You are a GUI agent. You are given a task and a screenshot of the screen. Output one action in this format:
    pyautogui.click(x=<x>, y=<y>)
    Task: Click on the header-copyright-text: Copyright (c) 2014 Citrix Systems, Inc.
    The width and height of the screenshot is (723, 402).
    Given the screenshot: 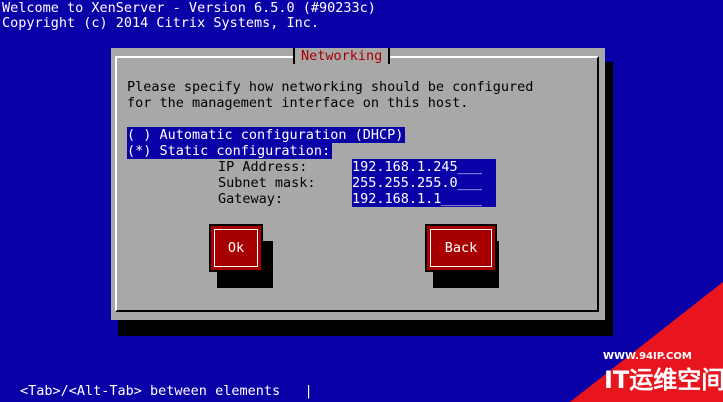 What is the action you would take?
    pyautogui.click(x=160, y=23)
    